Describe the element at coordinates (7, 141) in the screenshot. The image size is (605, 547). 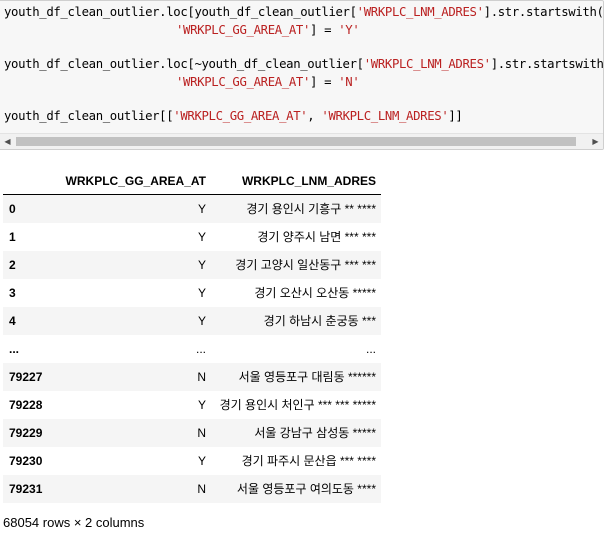
I see `scroll-left-arrow-icon: ◀` at that location.